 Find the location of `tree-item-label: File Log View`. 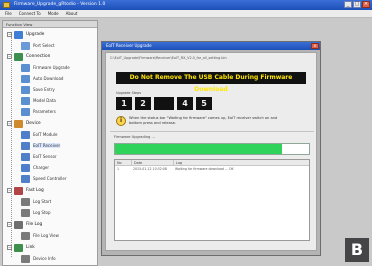

tree-item-label: File Log View is located at coordinates (46, 235).